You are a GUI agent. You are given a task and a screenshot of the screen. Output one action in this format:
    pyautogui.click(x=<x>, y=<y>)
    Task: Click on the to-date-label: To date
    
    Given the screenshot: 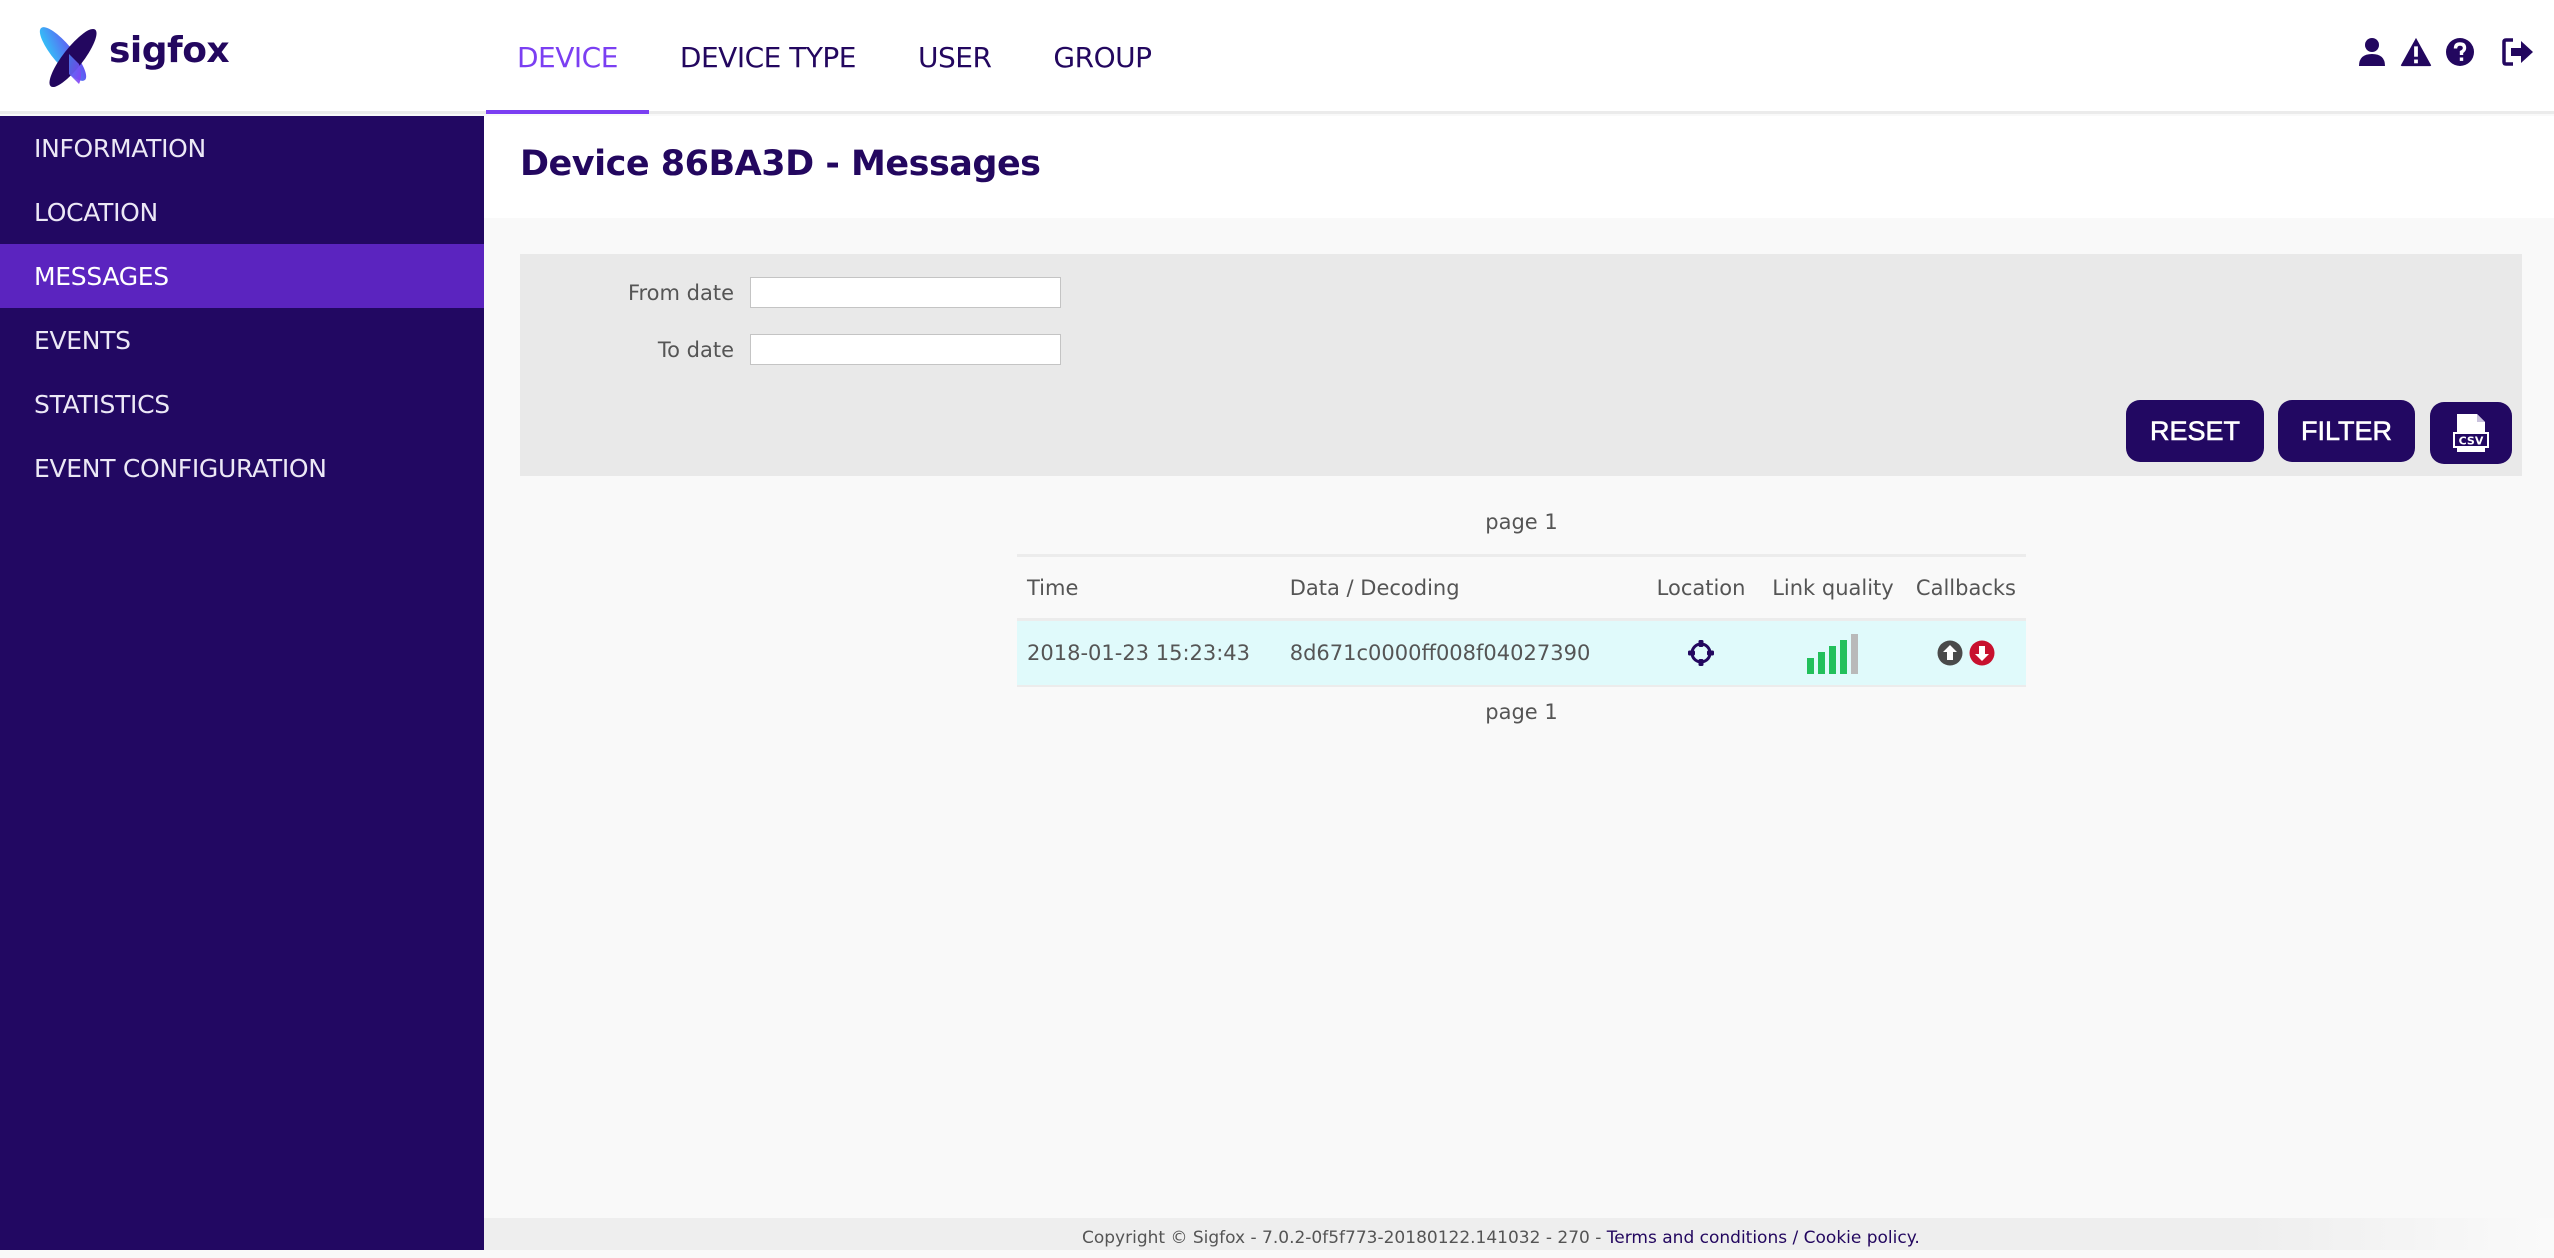 What is the action you would take?
    pyautogui.click(x=695, y=349)
    